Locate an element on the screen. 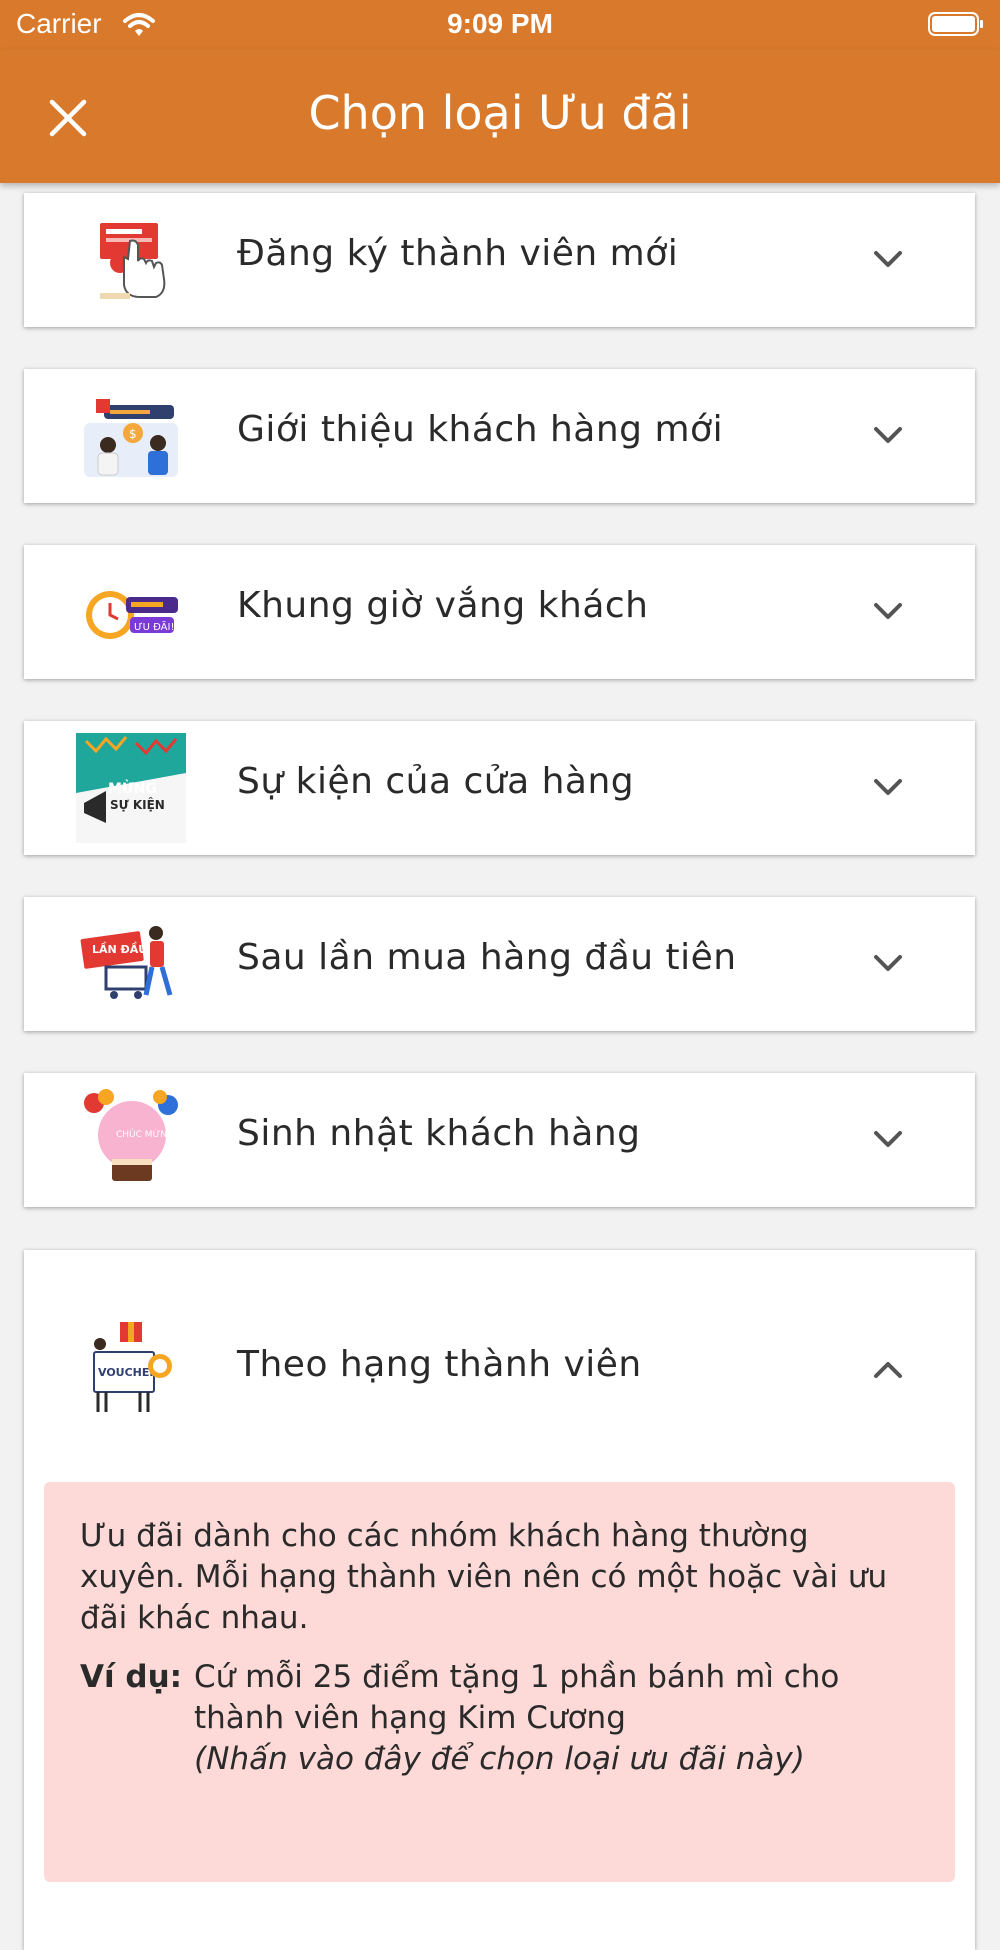  option-birthday: CHÚC MỪNG Sinh nhật khách hàng is located at coordinates (499, 1140).